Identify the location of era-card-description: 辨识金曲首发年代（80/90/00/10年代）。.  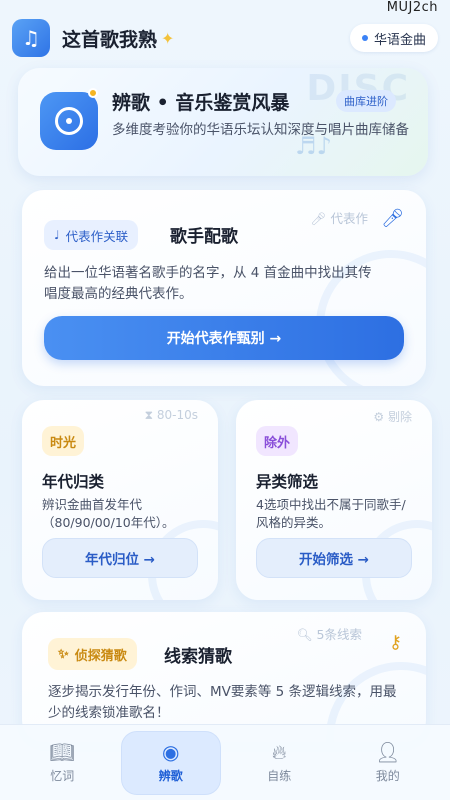
(108, 513).